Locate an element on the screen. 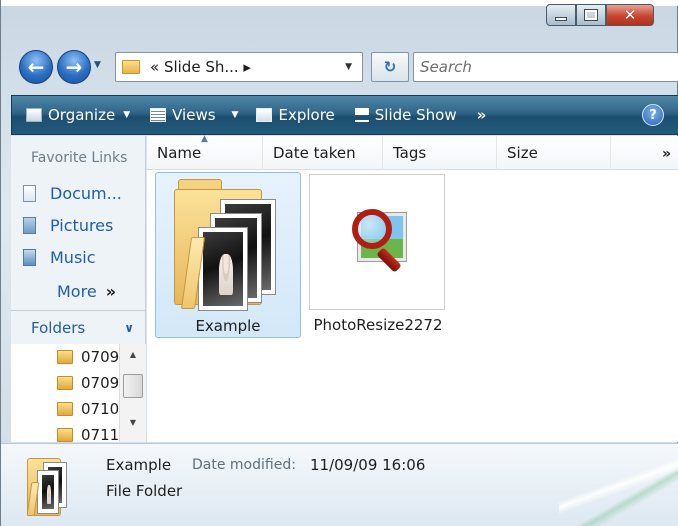  close-button: ✕ is located at coordinates (630, 15).